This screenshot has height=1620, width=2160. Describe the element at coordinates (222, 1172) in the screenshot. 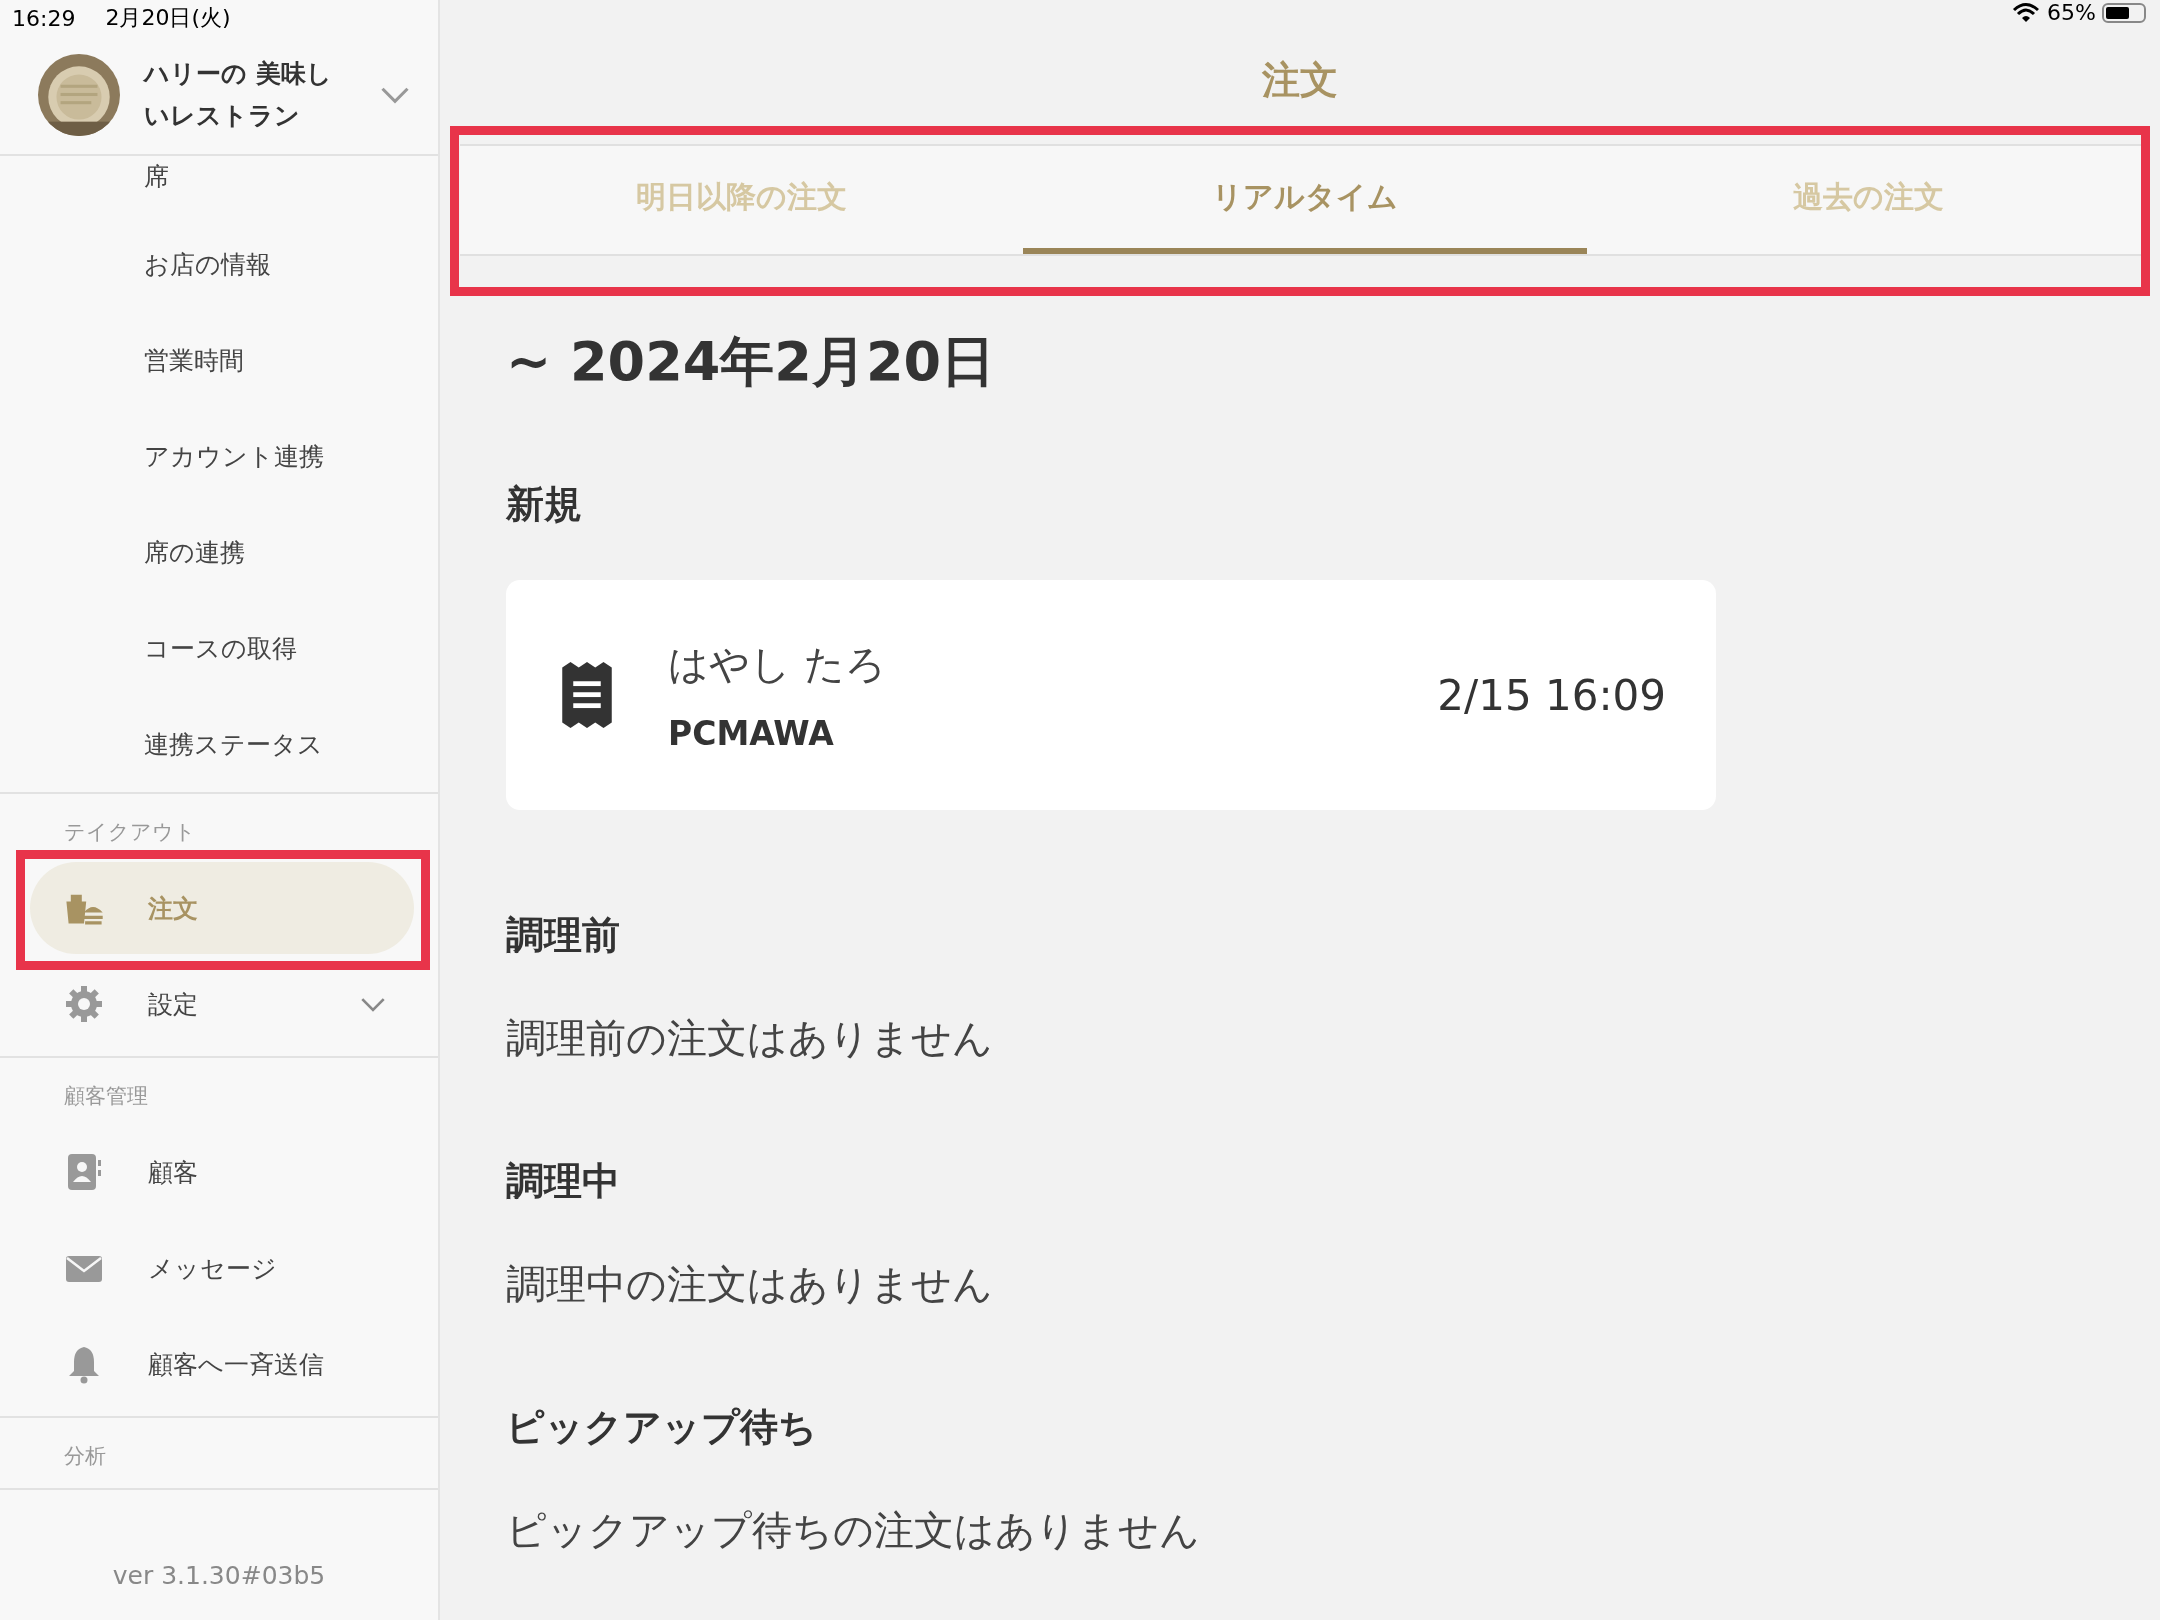

I see `nav-item: 顧客` at that location.